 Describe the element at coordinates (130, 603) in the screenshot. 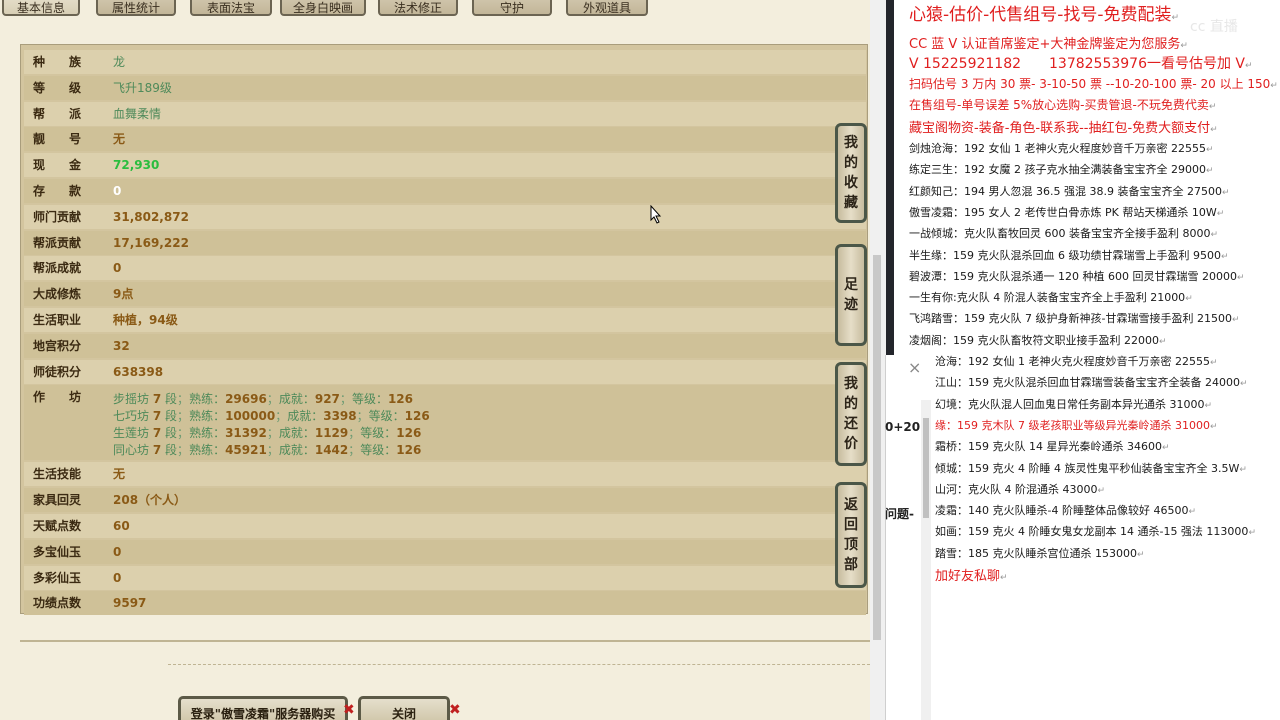

I see `stat-value: 9597` at that location.